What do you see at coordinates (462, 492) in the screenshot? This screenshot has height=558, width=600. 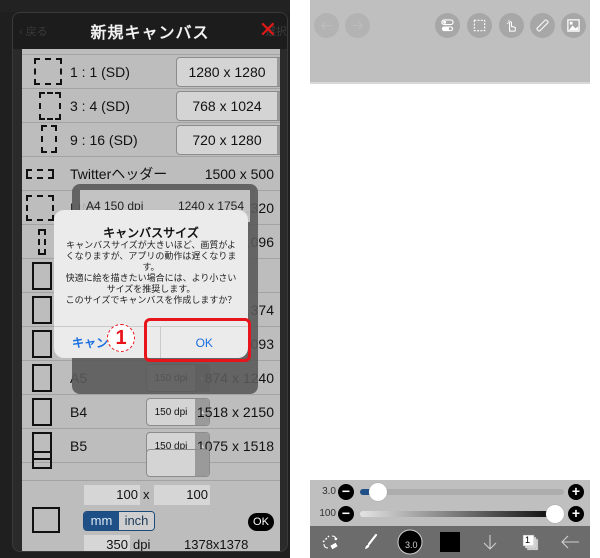 I see `brush-size-track` at bounding box center [462, 492].